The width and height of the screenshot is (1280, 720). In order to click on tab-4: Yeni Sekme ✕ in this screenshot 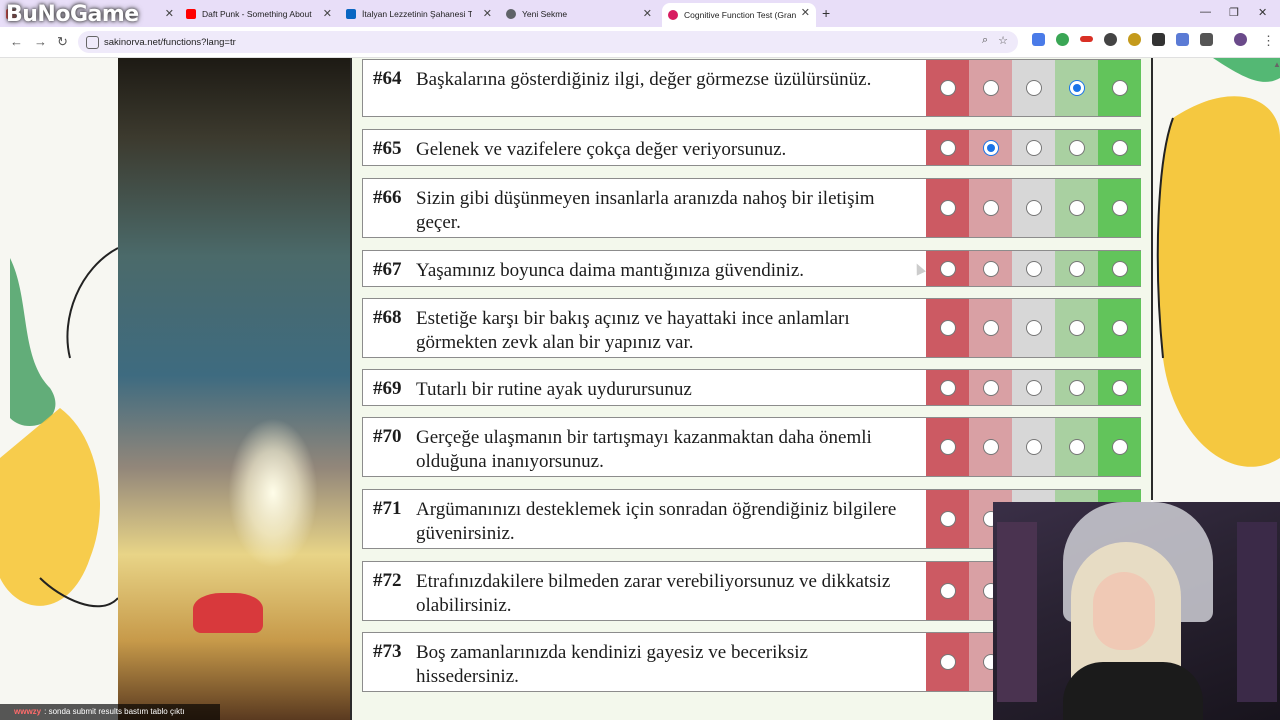, I will do `click(582, 14)`.